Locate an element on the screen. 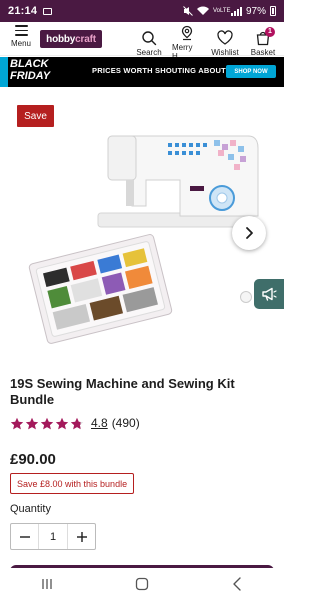  heart-icon is located at coordinates (225, 37).